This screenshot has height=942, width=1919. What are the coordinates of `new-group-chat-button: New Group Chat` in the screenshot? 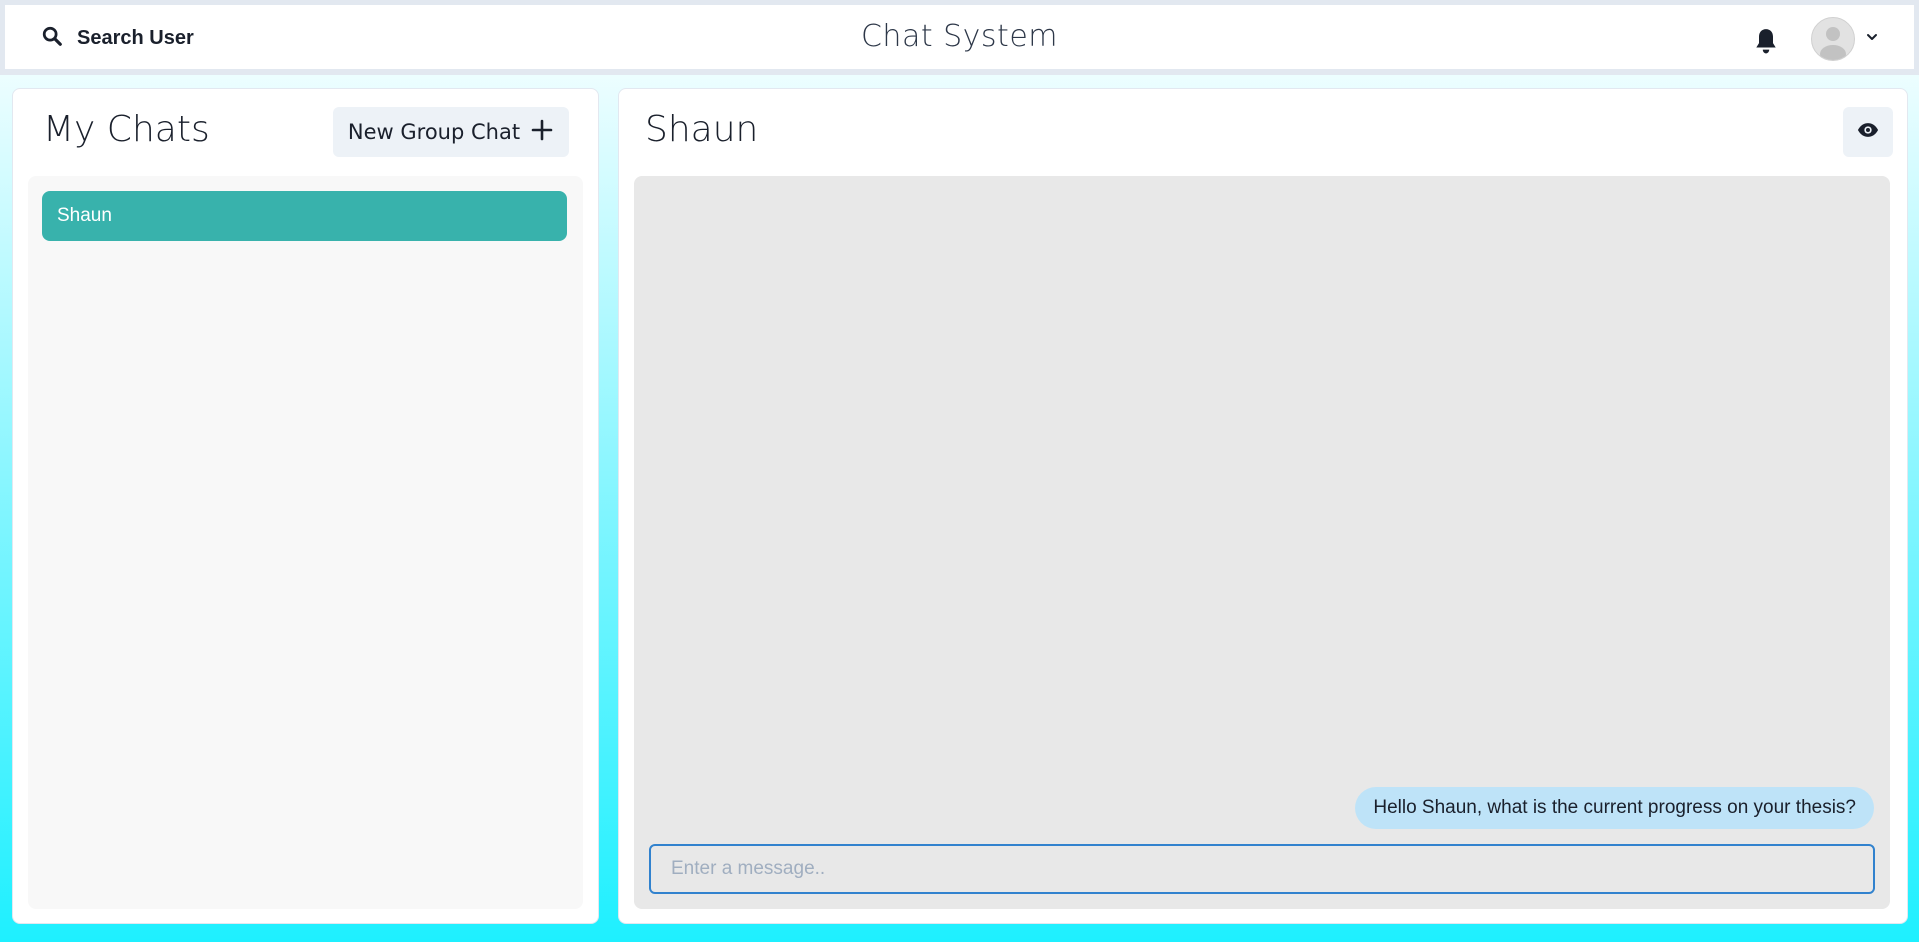 It's located at (451, 132).